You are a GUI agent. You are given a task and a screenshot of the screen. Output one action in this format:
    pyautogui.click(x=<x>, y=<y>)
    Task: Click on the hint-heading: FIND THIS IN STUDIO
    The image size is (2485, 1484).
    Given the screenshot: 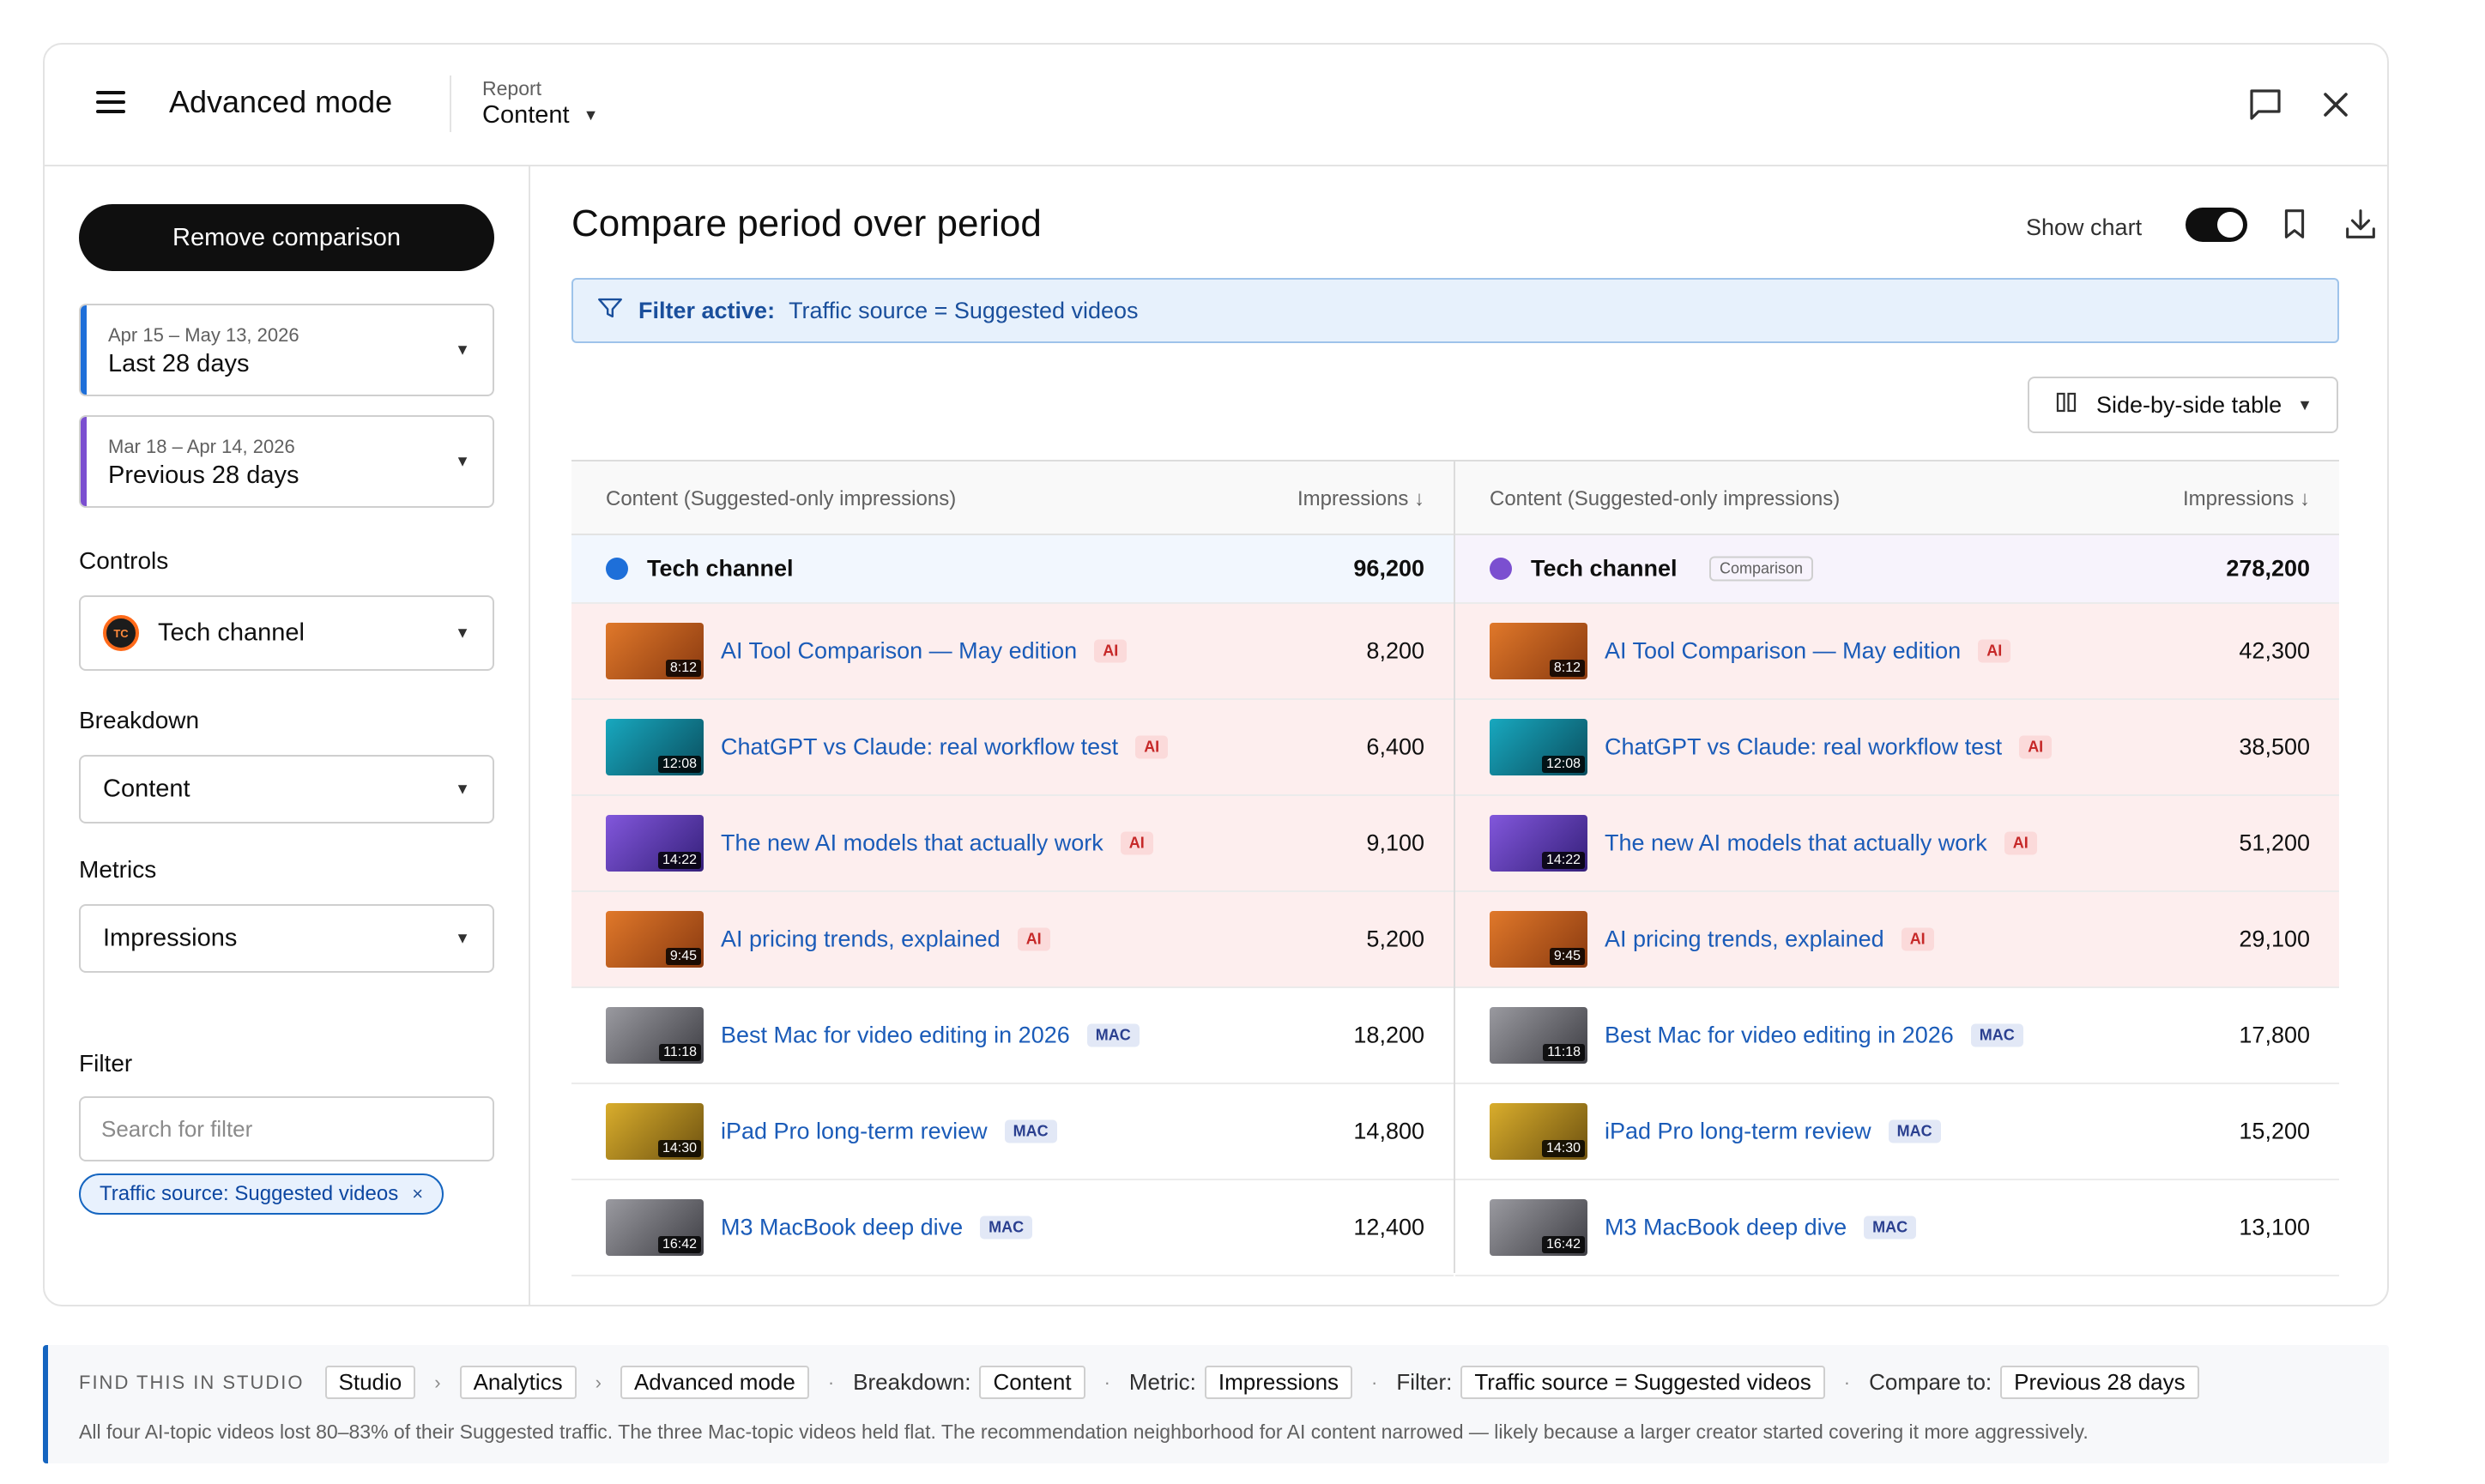 What is the action you would take?
    pyautogui.click(x=192, y=1382)
    